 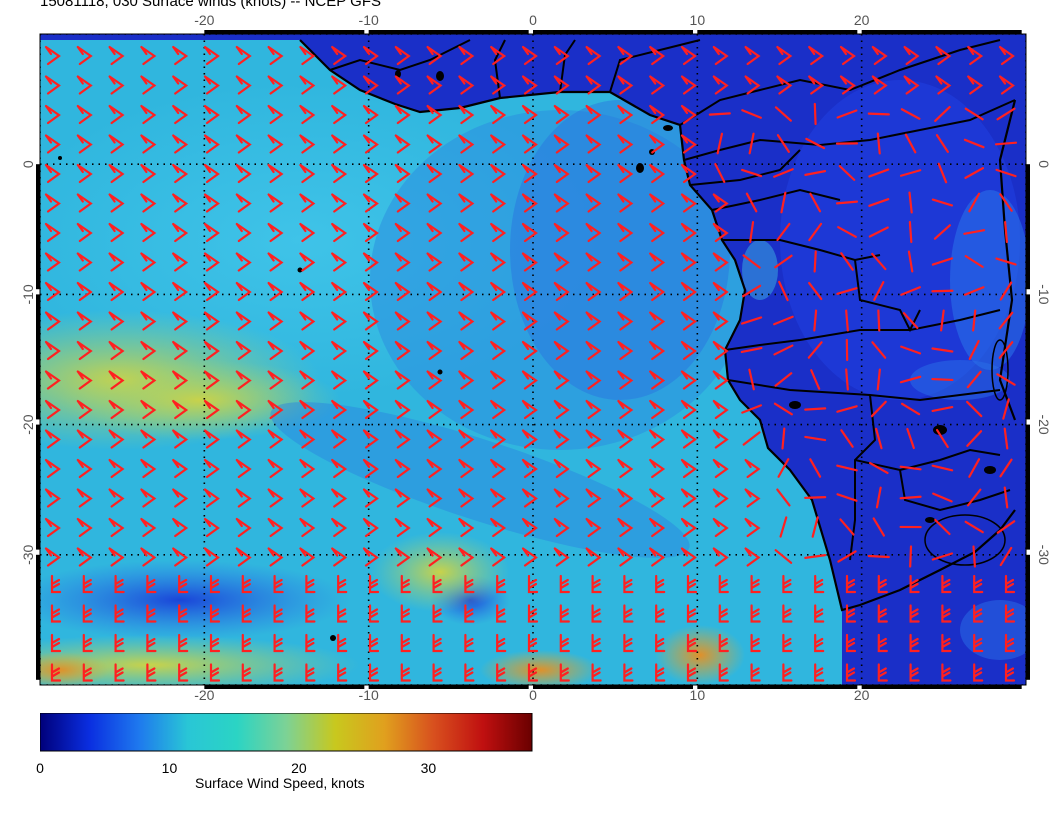 What do you see at coordinates (1044, 555) in the screenshot?
I see `lat-tick-right: -30` at bounding box center [1044, 555].